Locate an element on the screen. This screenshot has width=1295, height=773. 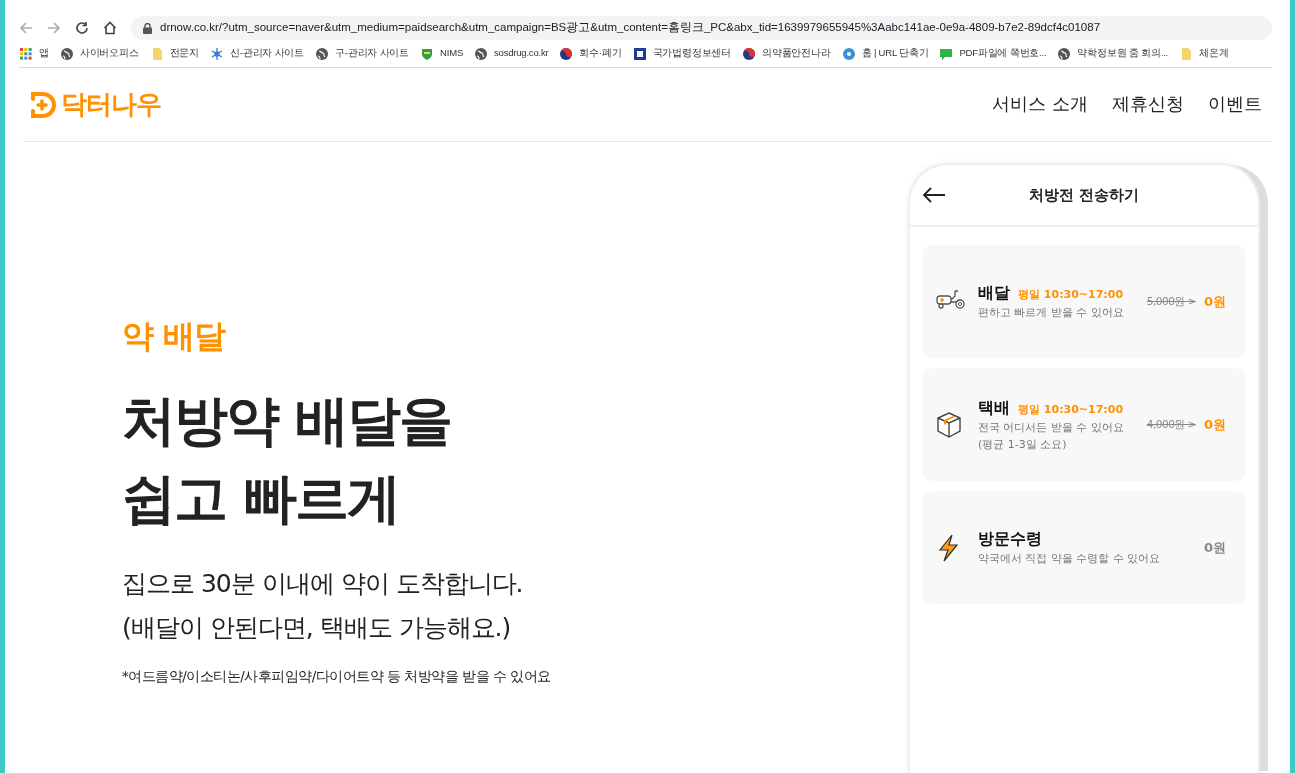
bookmark-link: 신-관리자 사이트 is located at coordinates (267, 53).